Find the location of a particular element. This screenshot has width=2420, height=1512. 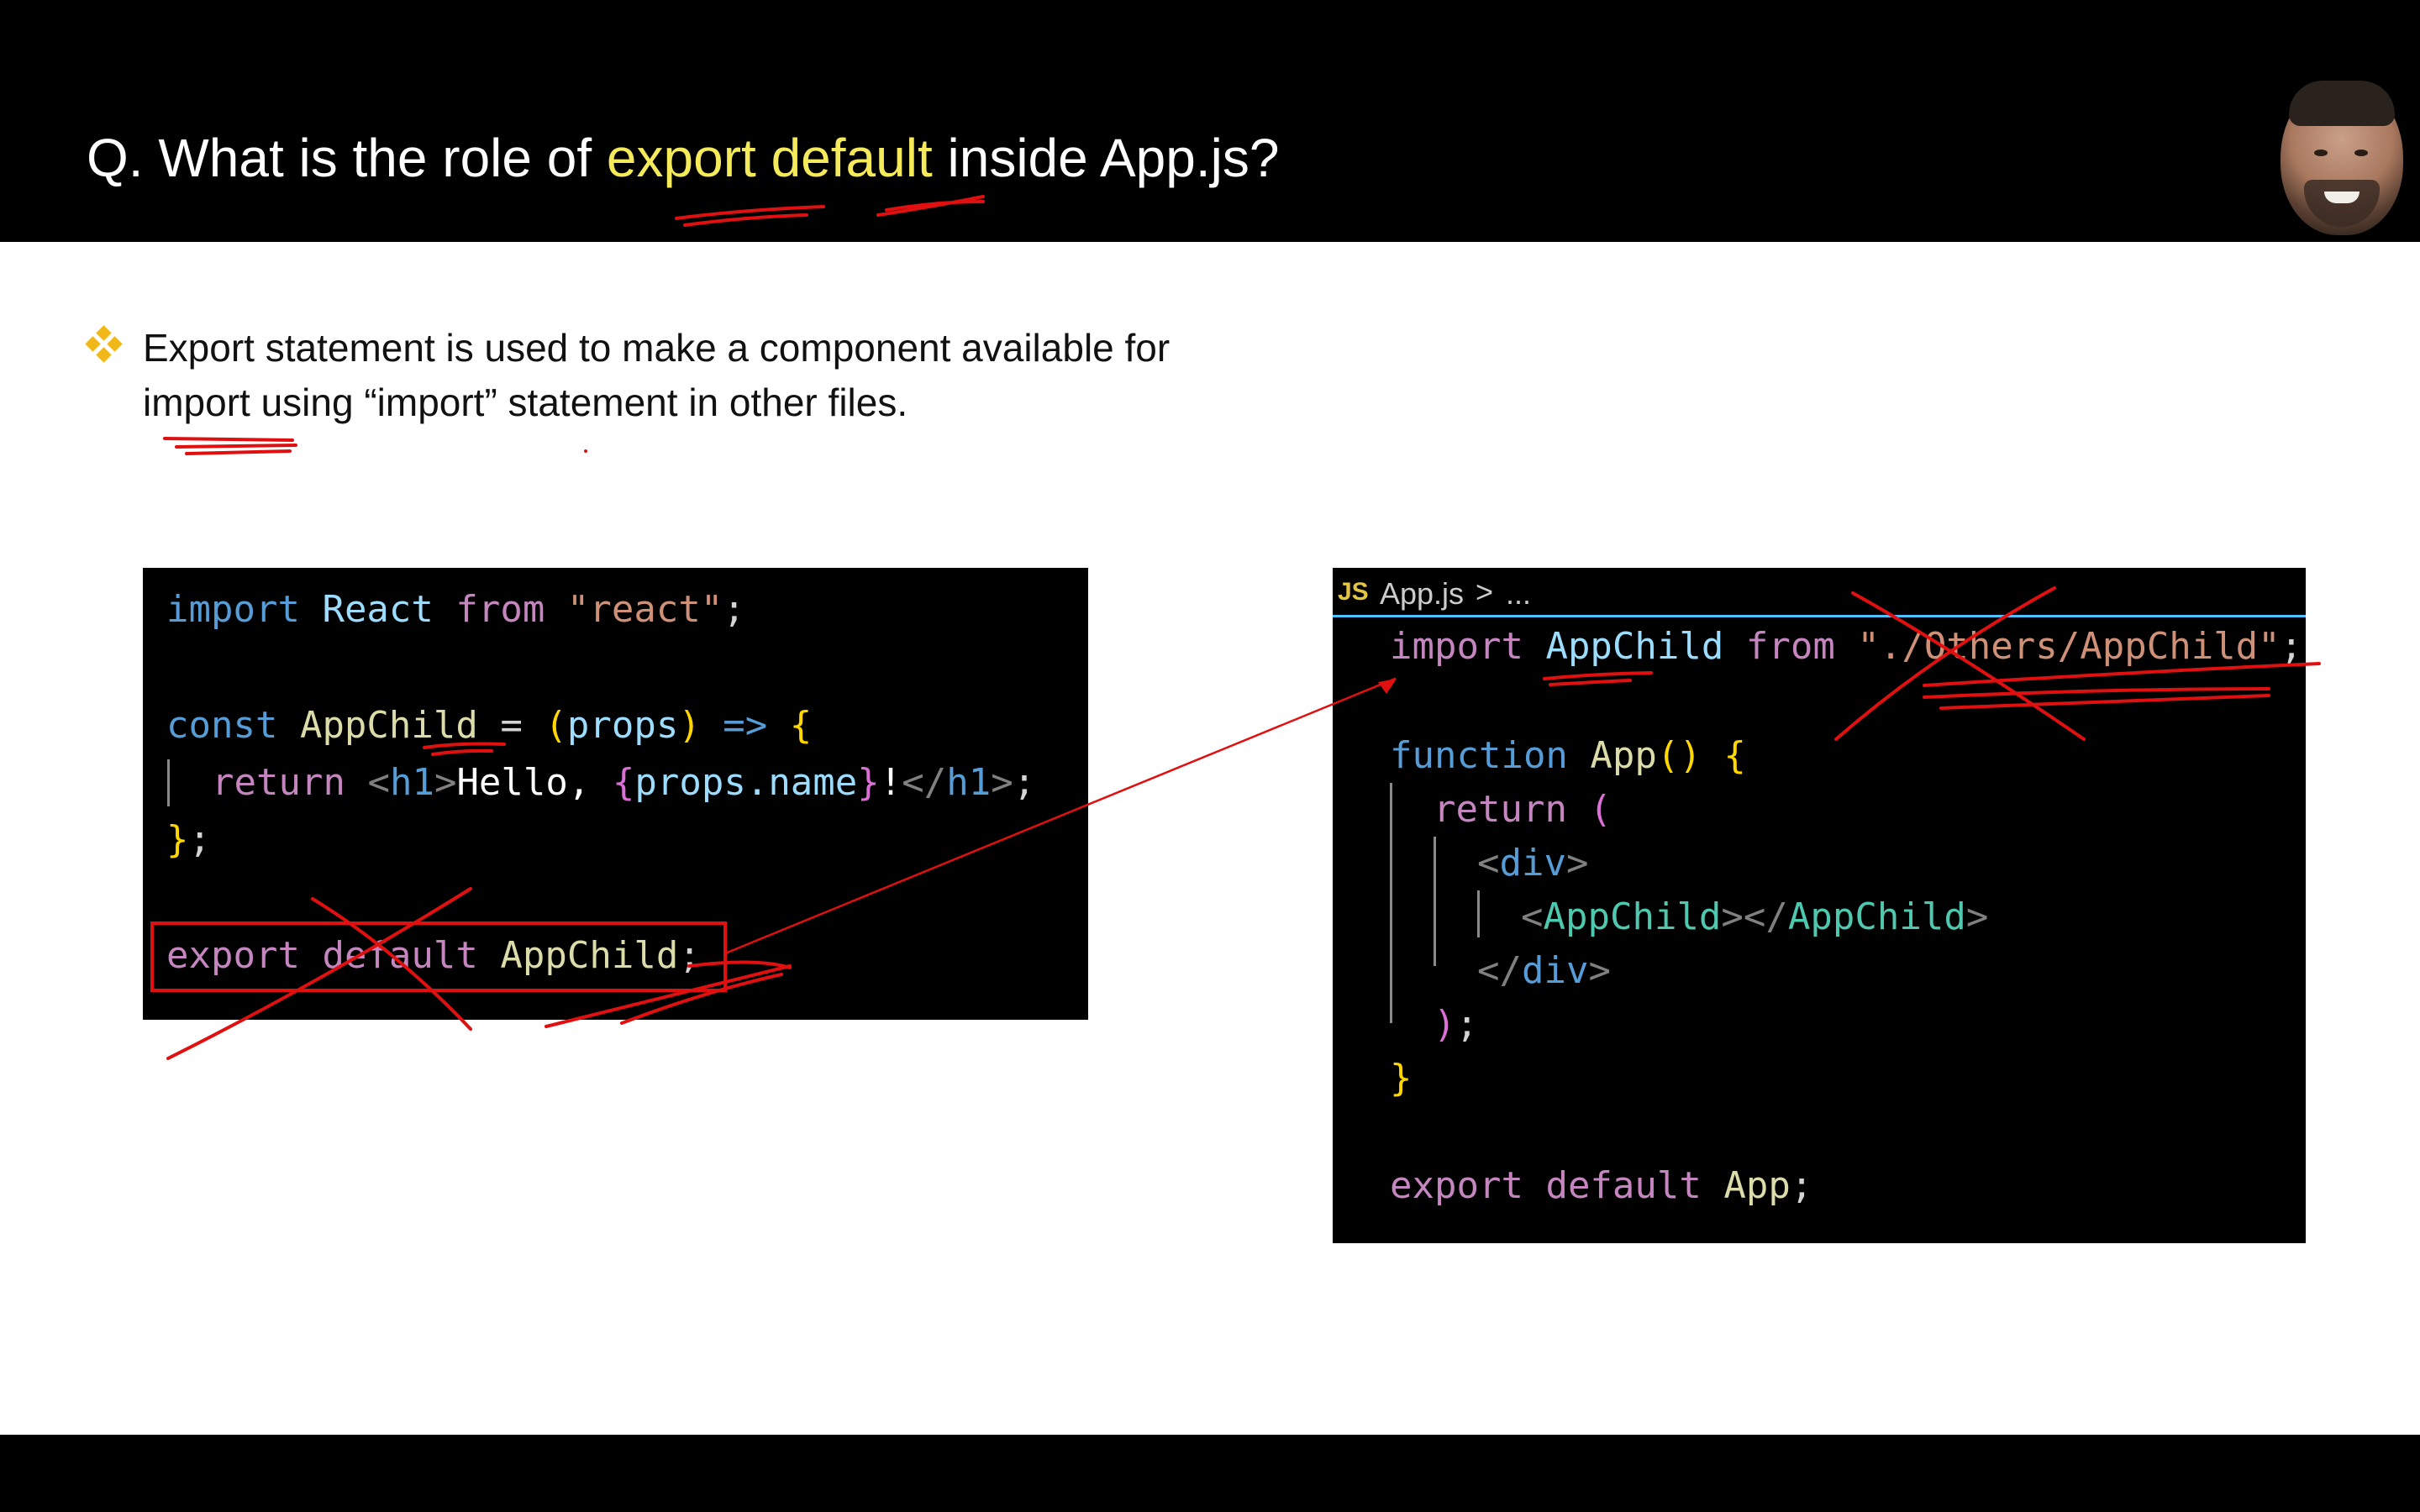

code-line: ); is located at coordinates (1456, 1024).